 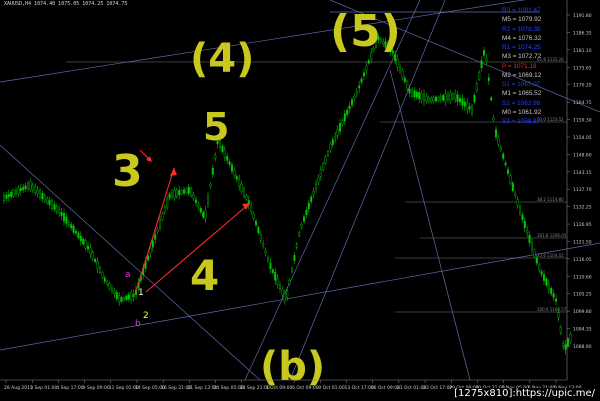 What do you see at coordinates (524, 393) in the screenshot?
I see `watermark: [1275x810]:https://upic.me/` at bounding box center [524, 393].